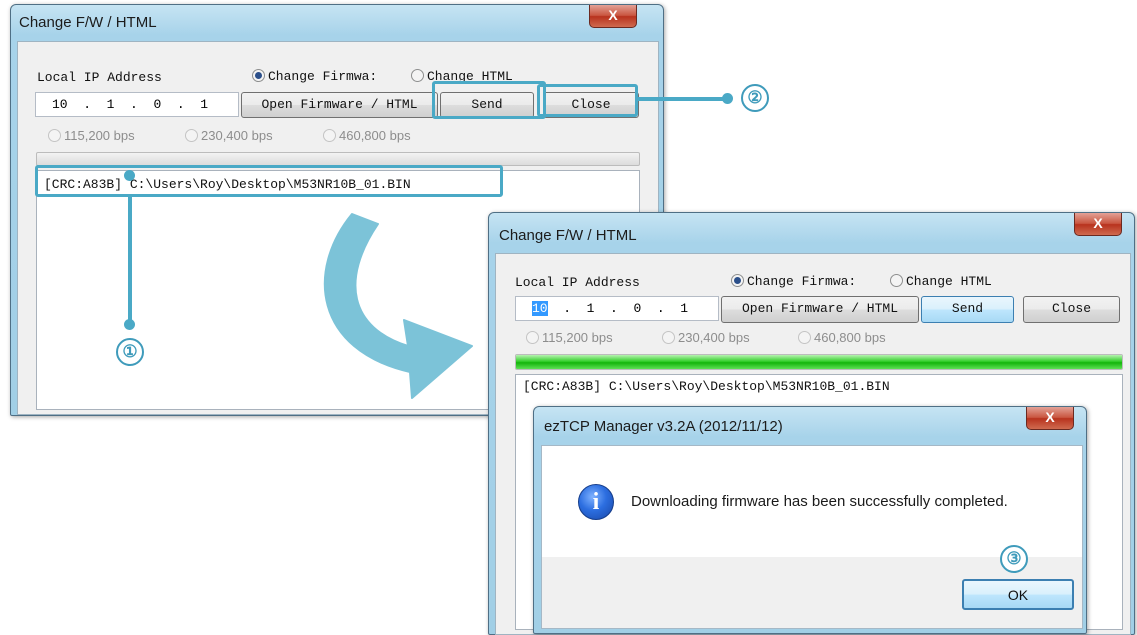 The height and width of the screenshot is (635, 1137). I want to click on step-marker-2: ②, so click(755, 98).